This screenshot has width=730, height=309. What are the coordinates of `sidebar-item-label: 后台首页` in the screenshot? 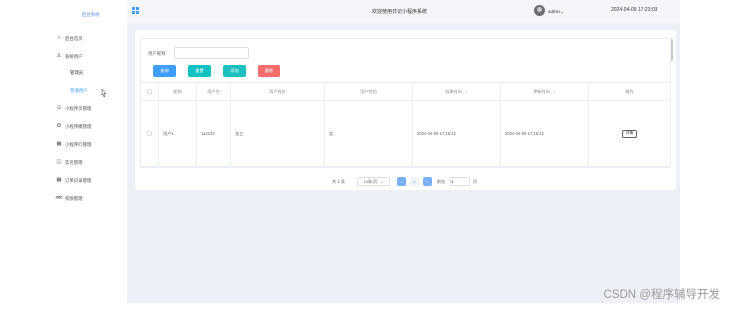 It's located at (74, 38).